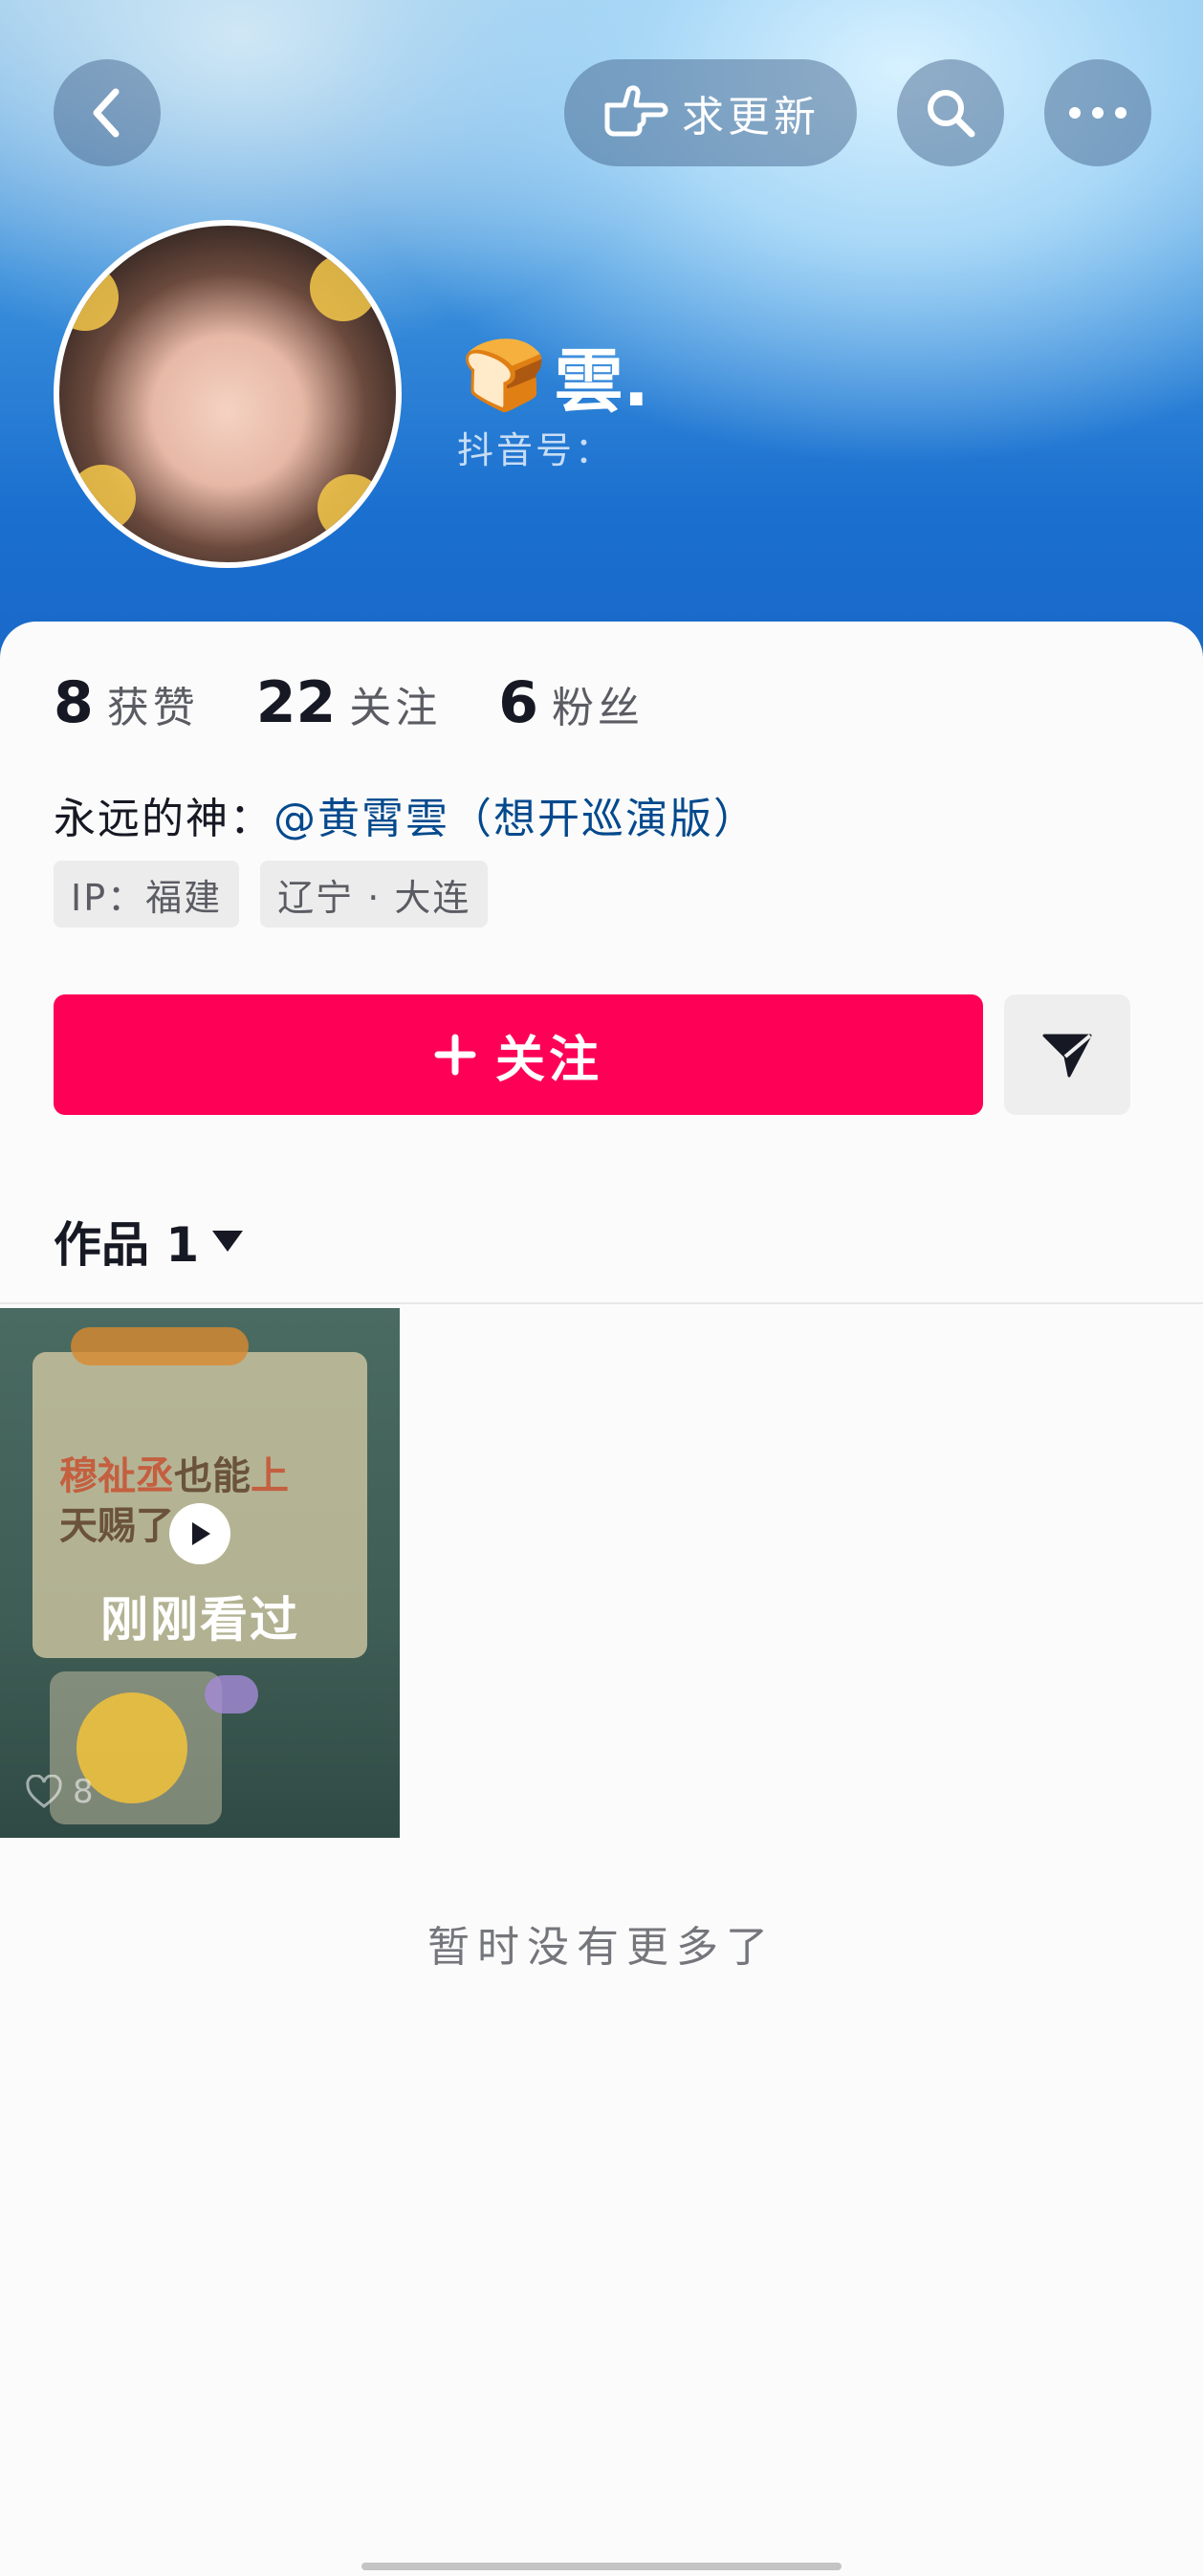 Image resolution: width=1203 pixels, height=2576 pixels. What do you see at coordinates (548, 1060) in the screenshot?
I see `follow-label: 关注` at bounding box center [548, 1060].